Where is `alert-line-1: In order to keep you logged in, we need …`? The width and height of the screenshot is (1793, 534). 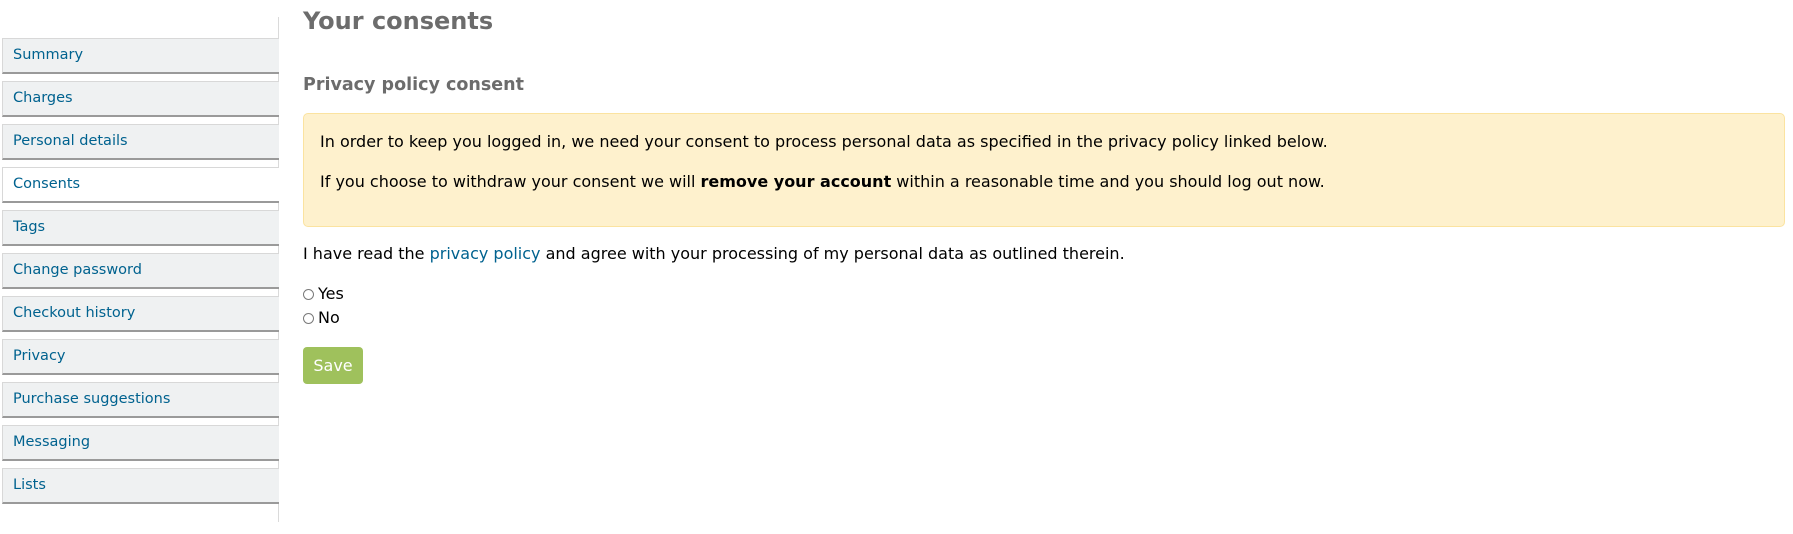
alert-line-1: In order to keep you logged in, we need … is located at coordinates (824, 141).